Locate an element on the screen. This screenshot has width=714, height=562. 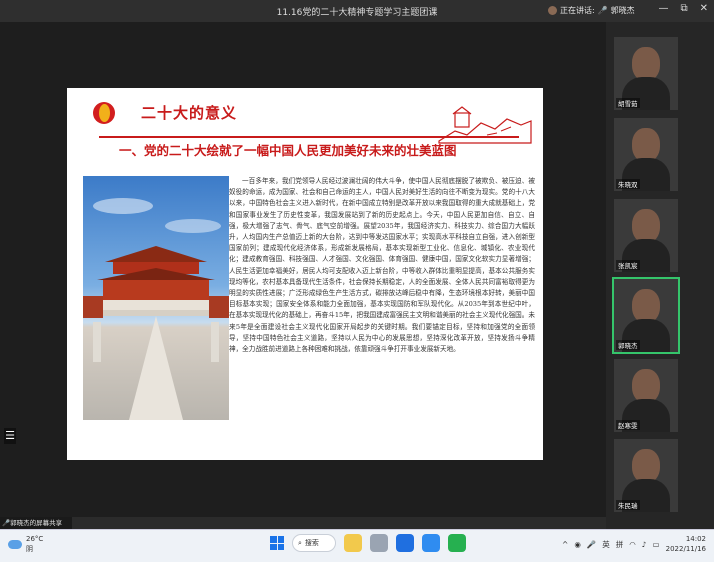
slide-header-title: 二十大的意义 is located at coordinates (189, 113).